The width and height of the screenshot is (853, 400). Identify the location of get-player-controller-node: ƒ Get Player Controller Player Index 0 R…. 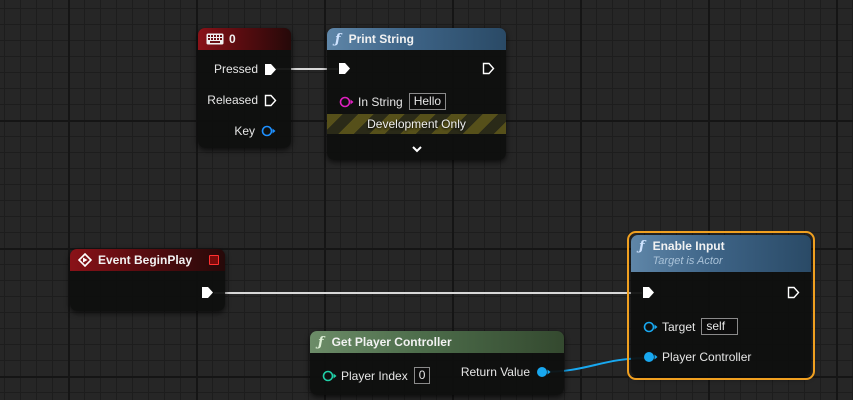
(437, 363).